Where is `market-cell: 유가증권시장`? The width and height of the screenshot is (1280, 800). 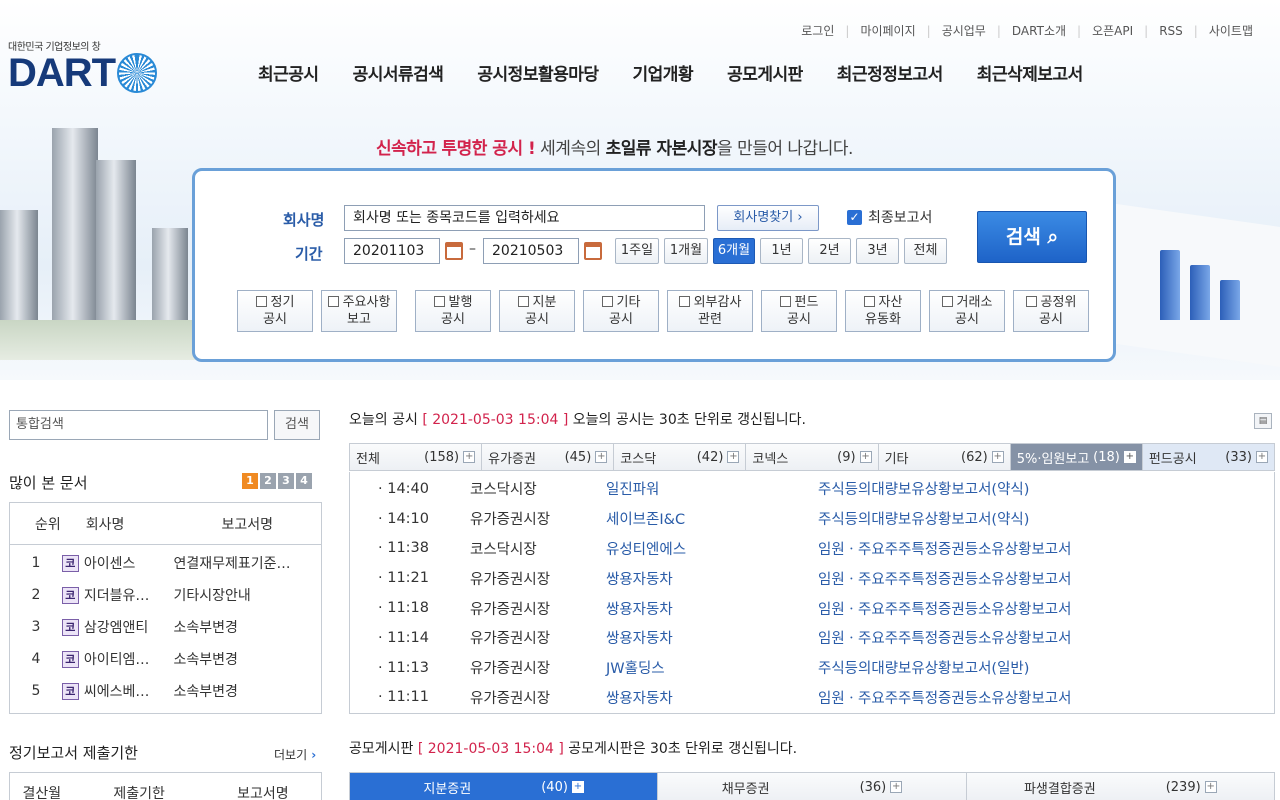
market-cell: 유가증권시장 is located at coordinates (510, 639).